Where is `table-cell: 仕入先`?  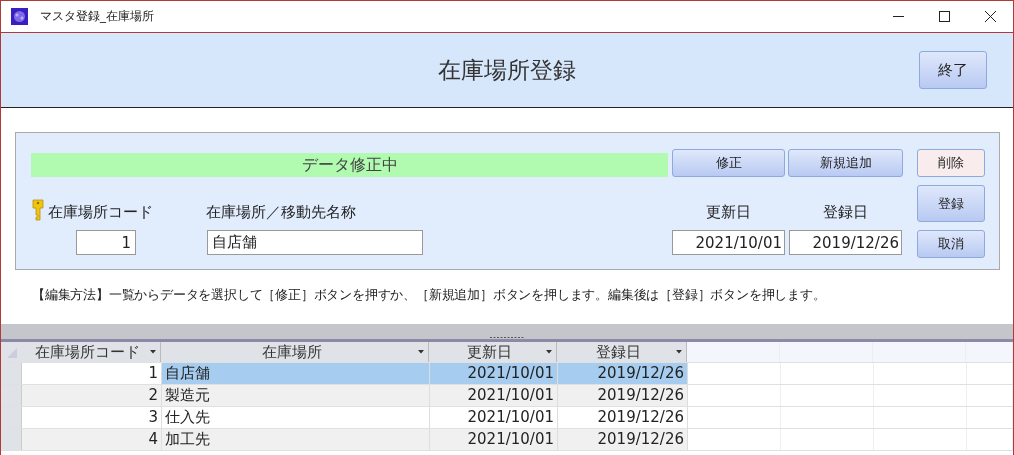
table-cell: 仕入先 is located at coordinates (296, 417).